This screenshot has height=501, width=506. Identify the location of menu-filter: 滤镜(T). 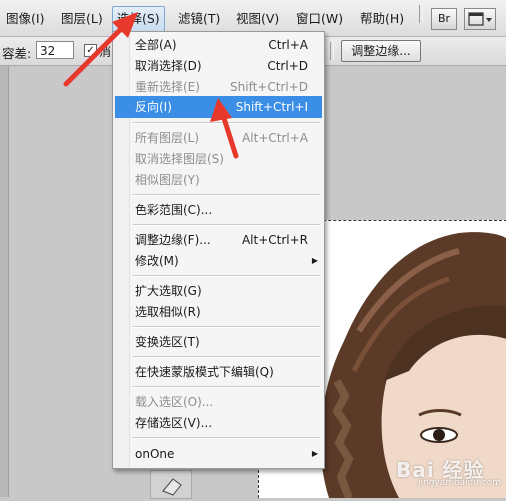
(199, 19).